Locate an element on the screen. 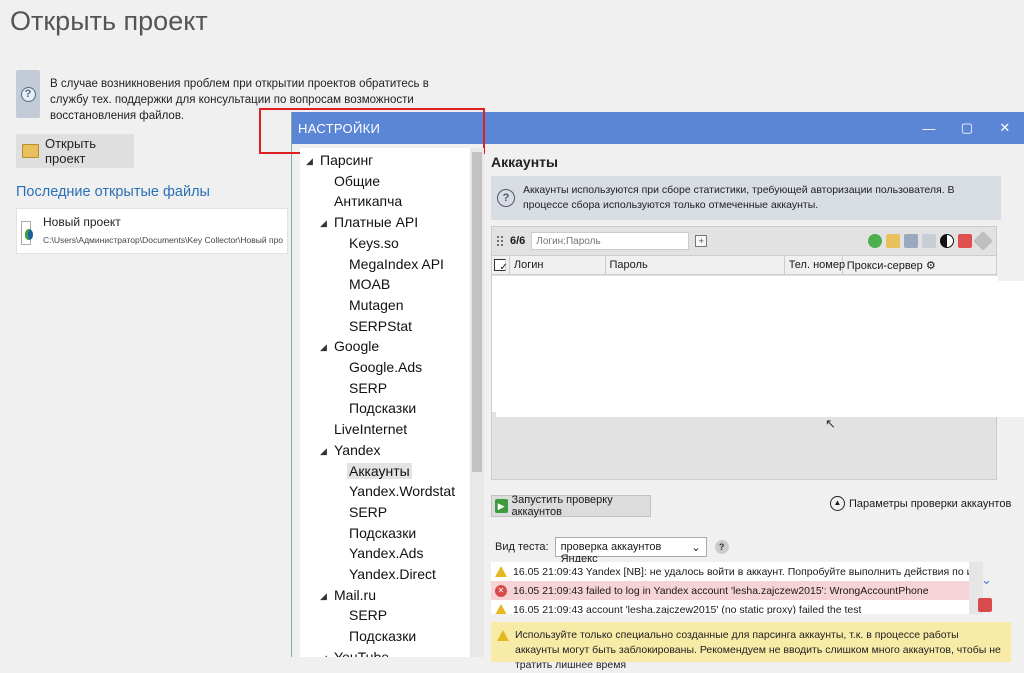 This screenshot has width=1024, height=673. tree-item: Google.Ads is located at coordinates (385, 367).